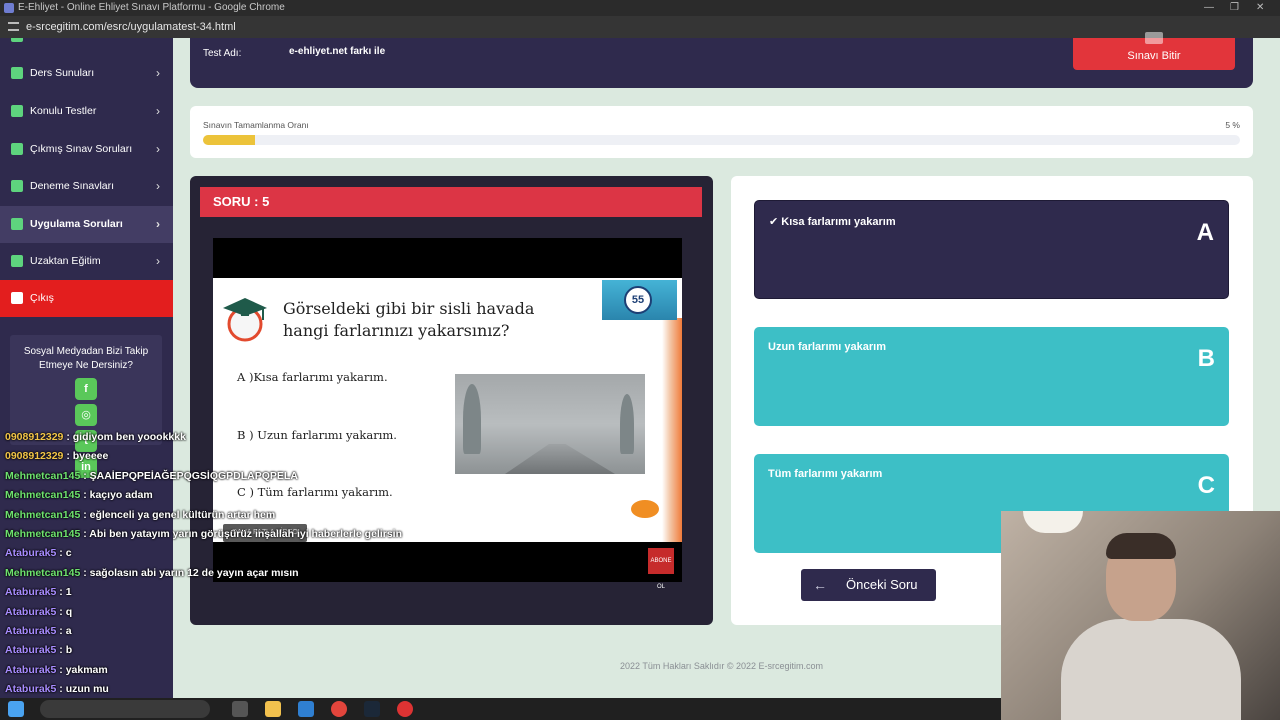  I want to click on taskbar-search, so click(125, 709).